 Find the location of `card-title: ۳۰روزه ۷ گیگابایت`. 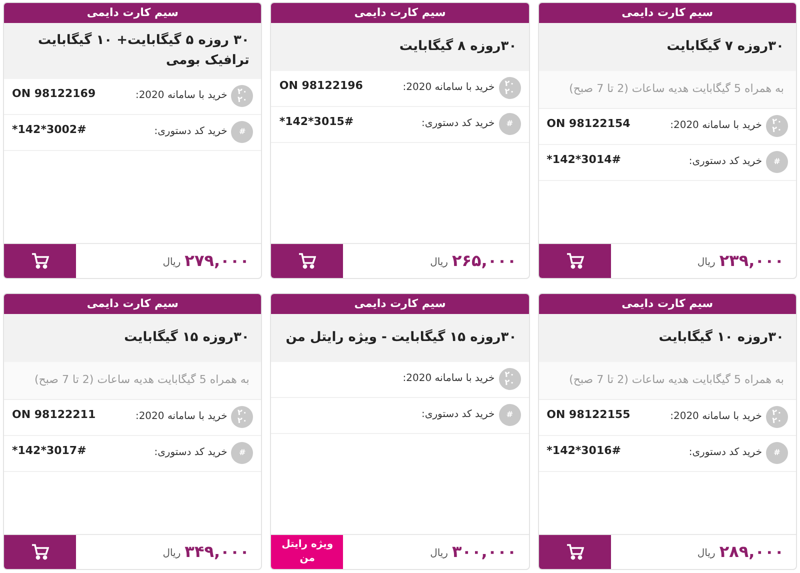

card-title: ۳۰روزه ۷ گیگابایت is located at coordinates (725, 46).